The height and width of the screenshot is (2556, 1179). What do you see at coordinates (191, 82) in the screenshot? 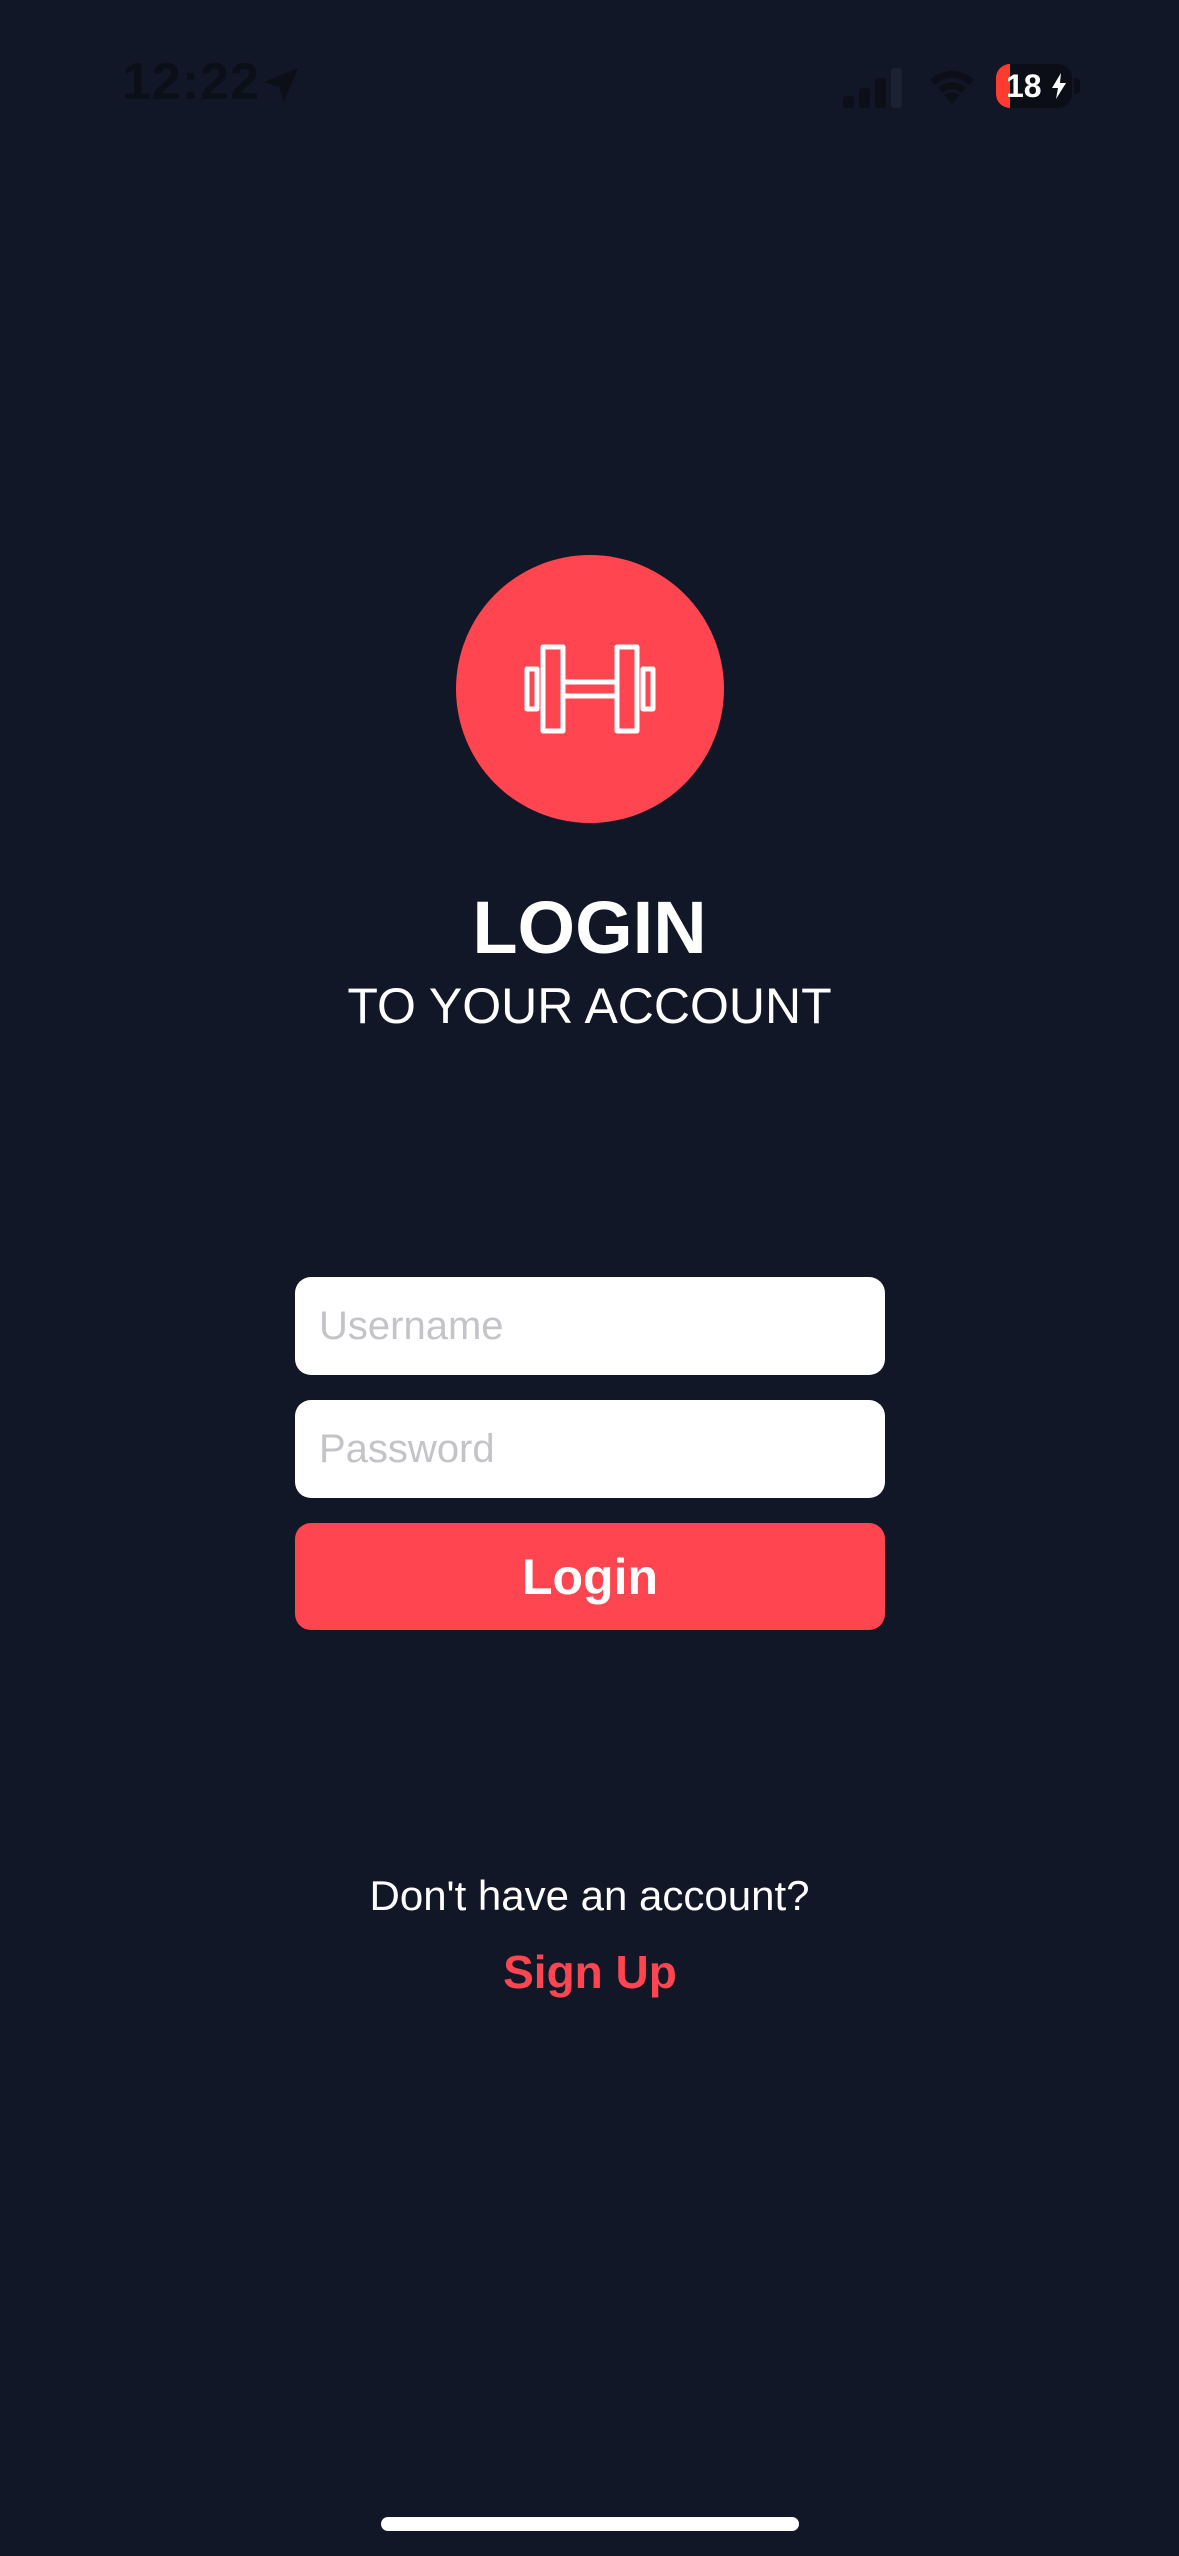
I see `status-time: 12:22` at bounding box center [191, 82].